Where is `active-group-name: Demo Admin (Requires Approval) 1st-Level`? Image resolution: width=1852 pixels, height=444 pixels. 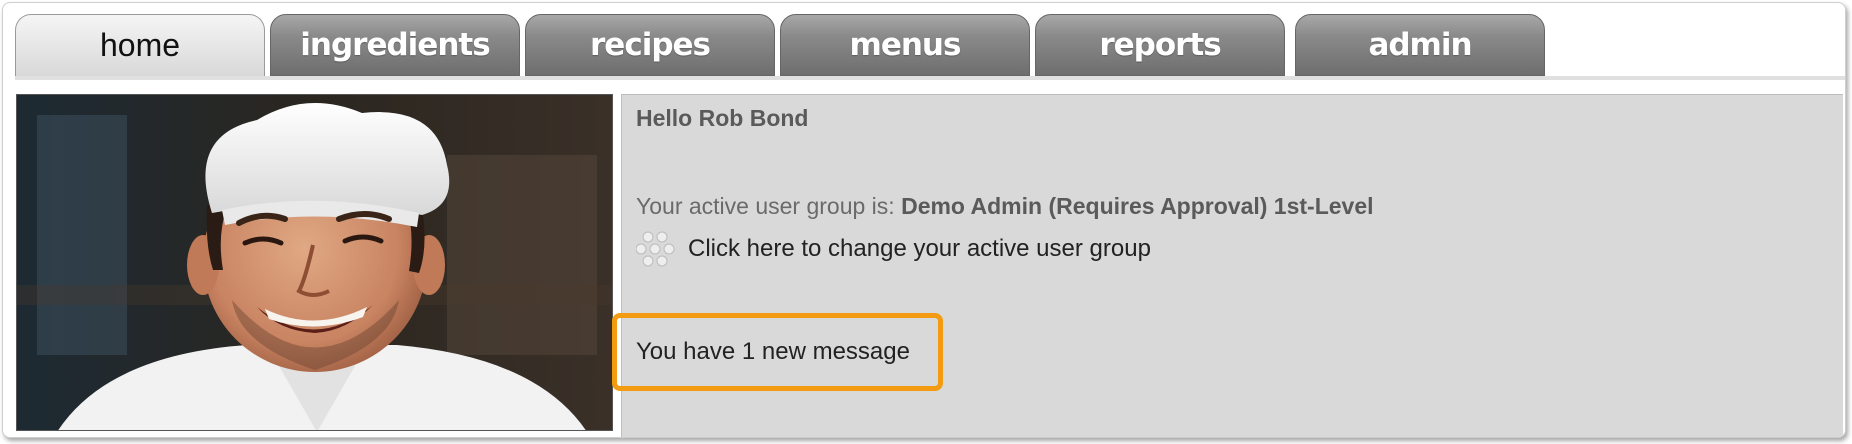
active-group-name: Demo Admin (Requires Approval) 1st-Level is located at coordinates (1137, 206).